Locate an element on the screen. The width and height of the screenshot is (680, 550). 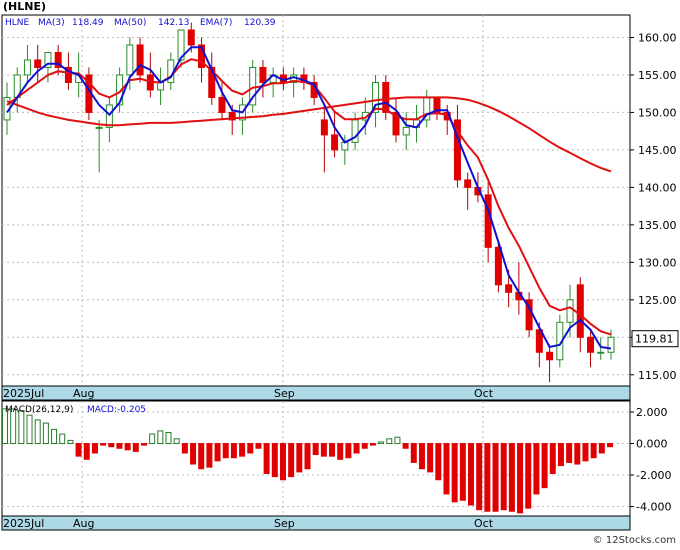
macd-legend-value: MACD:-0.205 is located at coordinates (116, 410).